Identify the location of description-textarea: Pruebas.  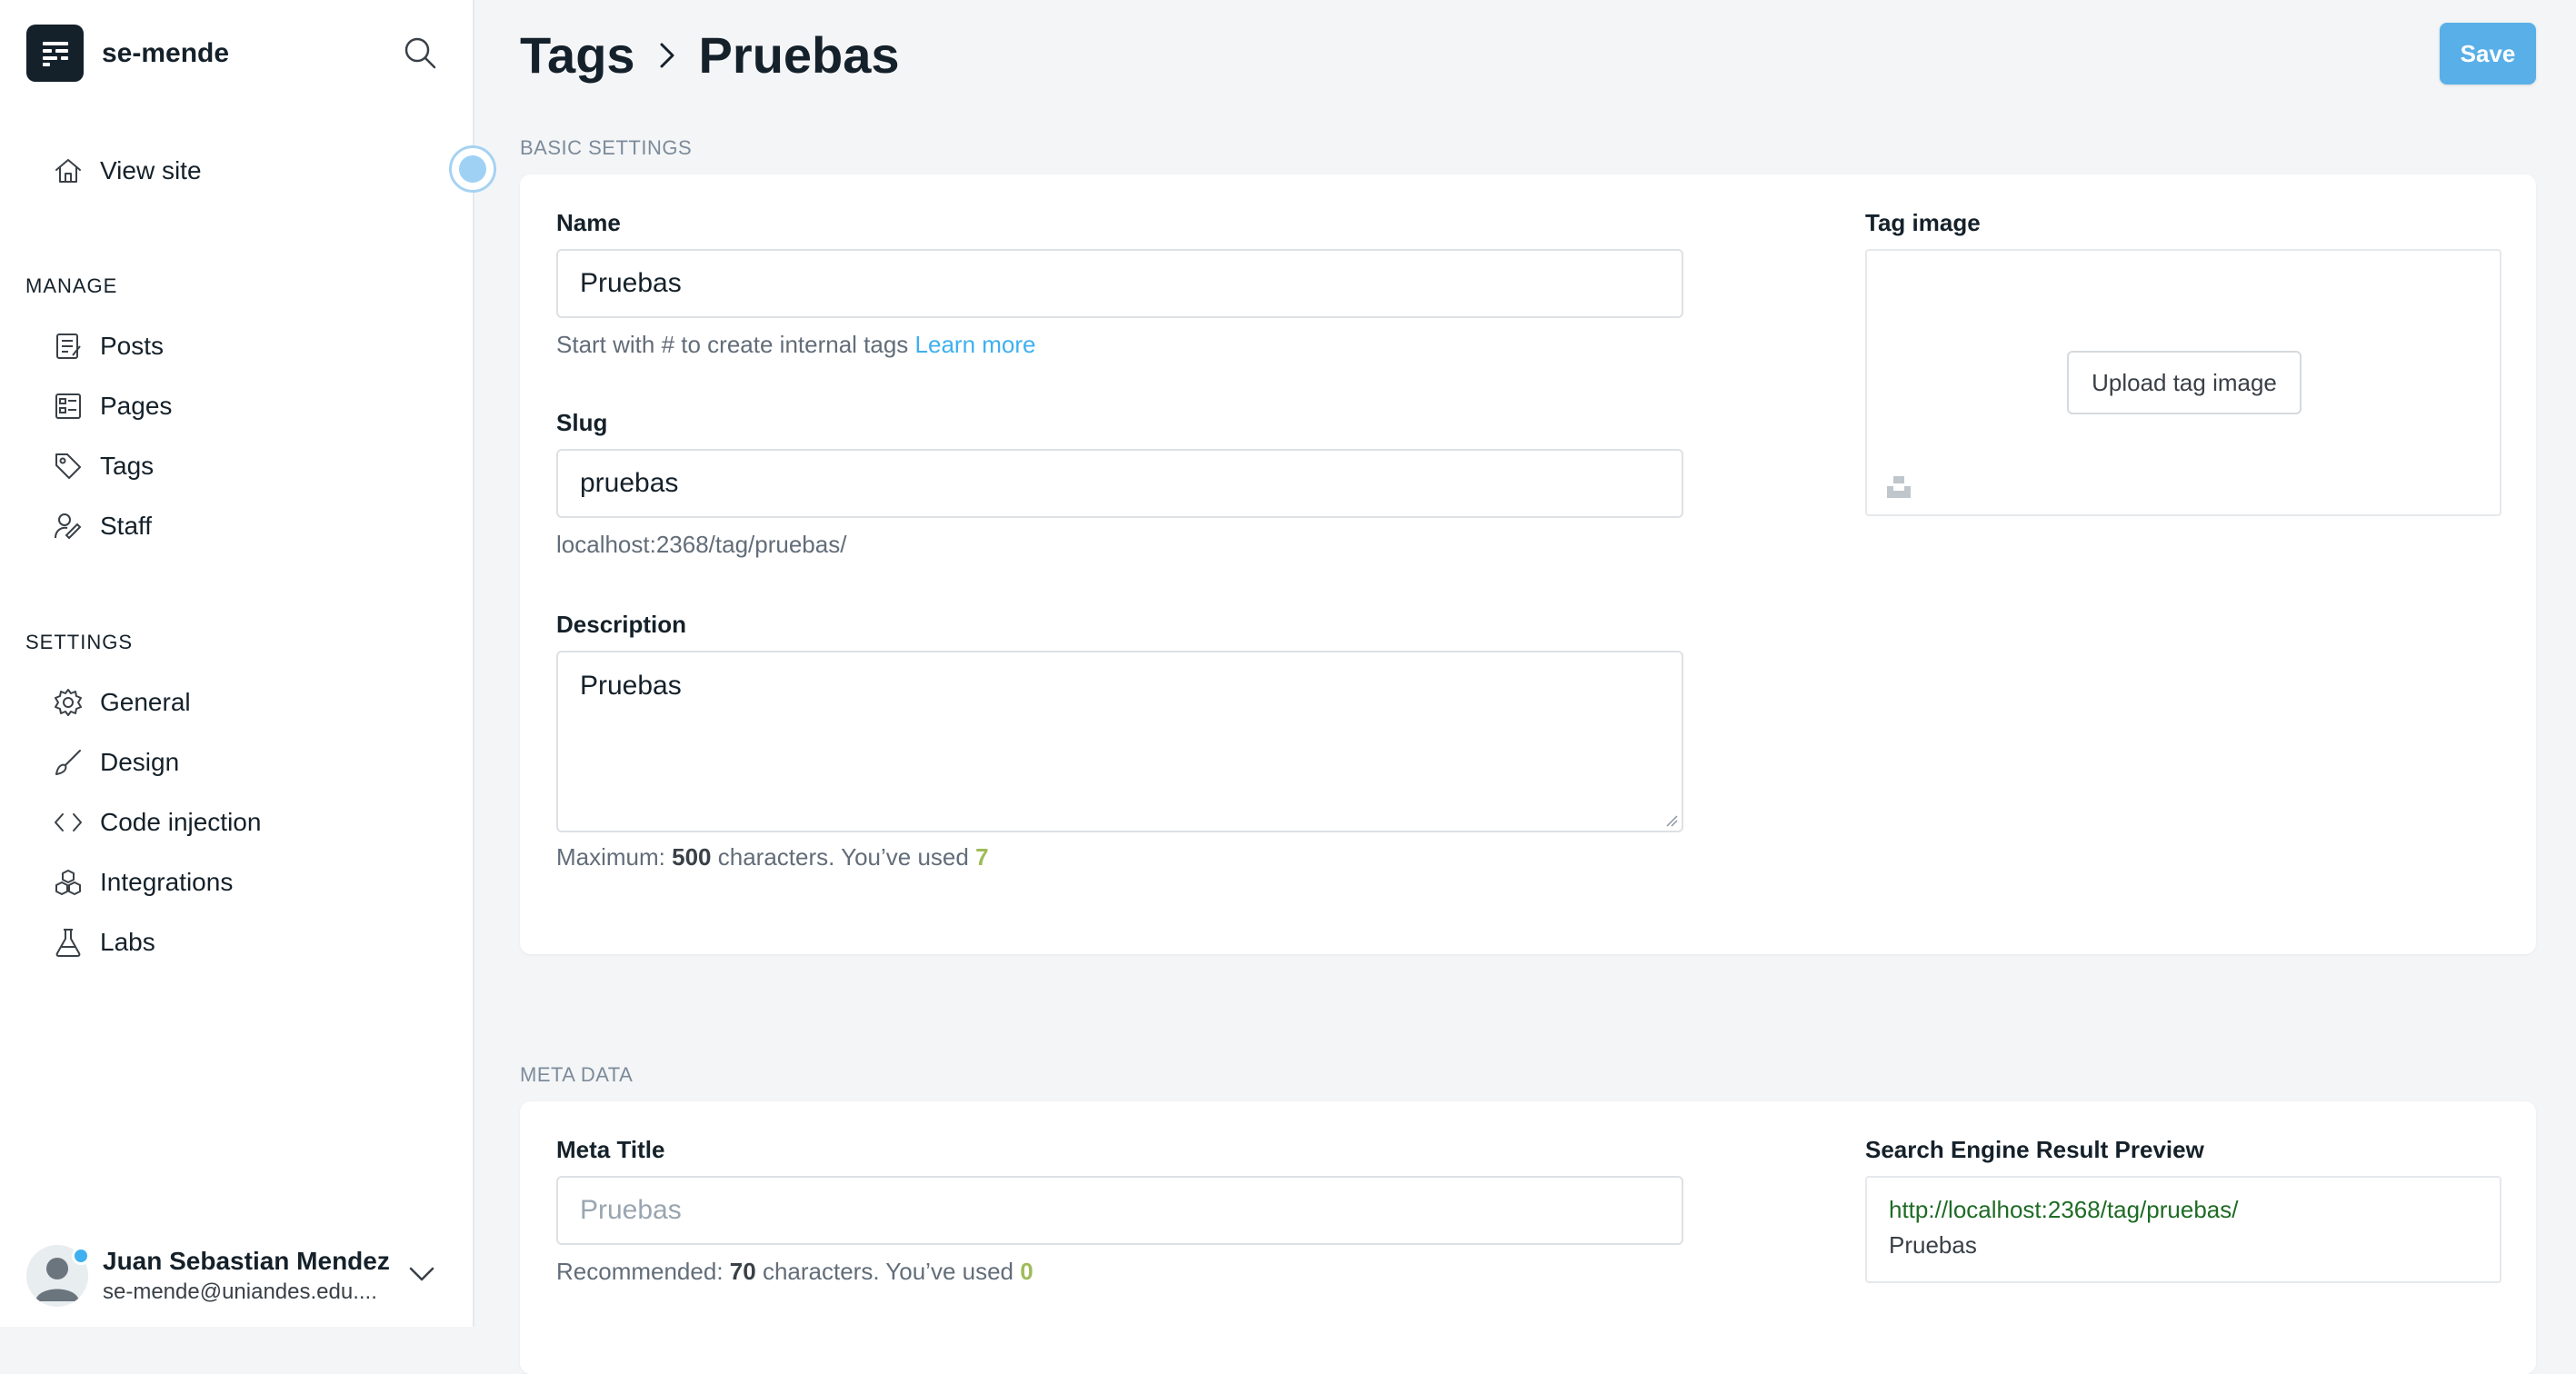
(1119, 741).